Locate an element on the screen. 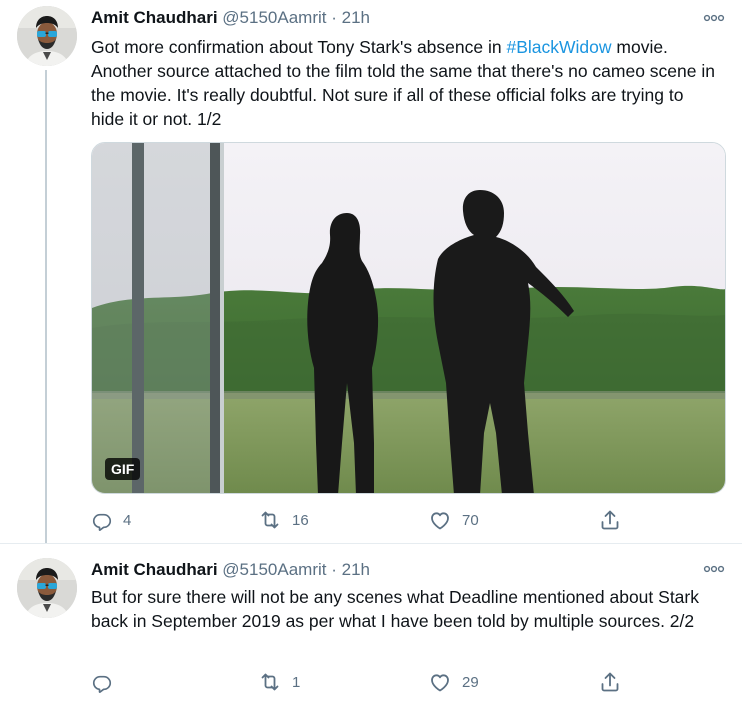  gif-badge: GIF is located at coordinates (123, 469).